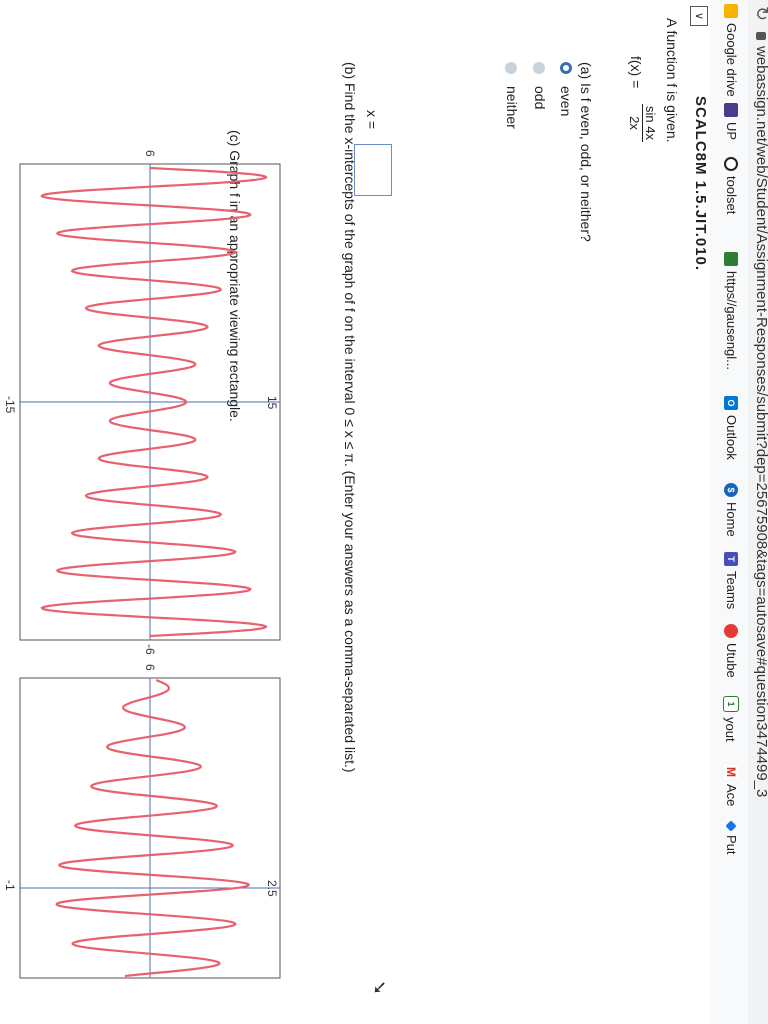 The height and width of the screenshot is (1024, 768). What do you see at coordinates (731, 60) in the screenshot?
I see `bookmark-label: Google drive` at bounding box center [731, 60].